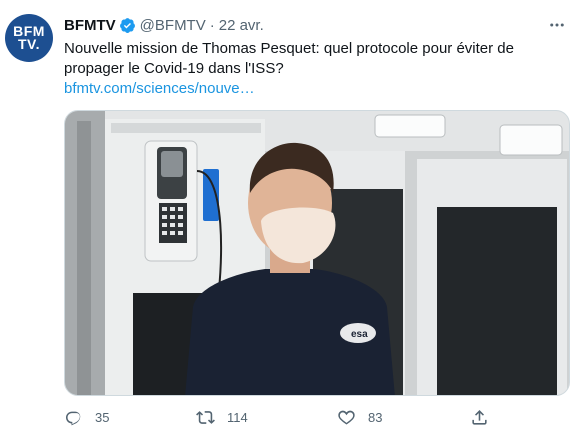 Image resolution: width=579 pixels, height=436 pixels. Describe the element at coordinates (86, 417) in the screenshot. I see `reply-button: 35` at that location.